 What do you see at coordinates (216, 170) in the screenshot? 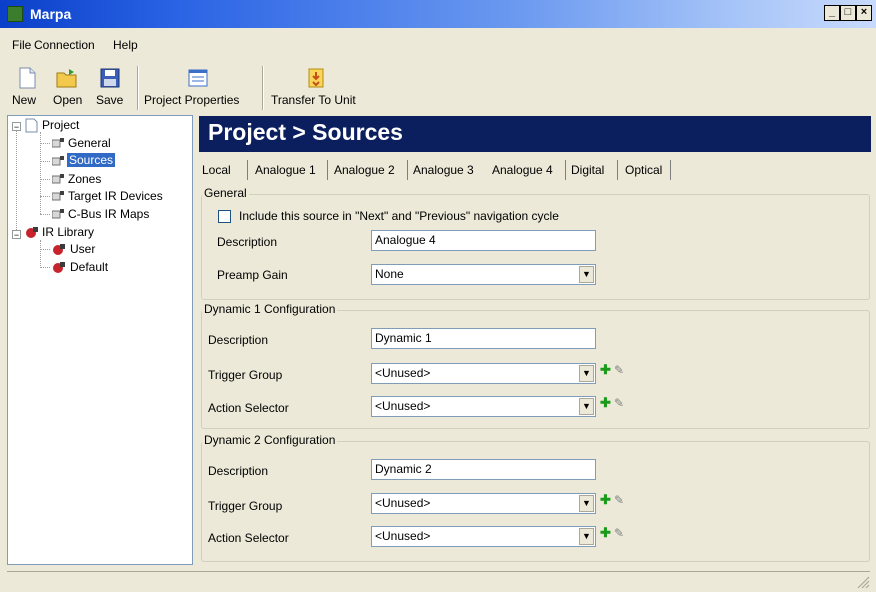
I see `tab-local: Local` at bounding box center [216, 170].